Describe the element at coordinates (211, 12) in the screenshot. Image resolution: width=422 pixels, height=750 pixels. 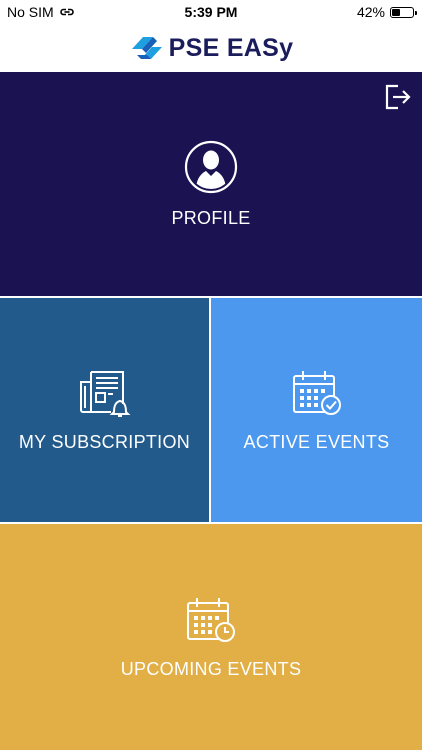
I see `status-bar: No SIM 5:39 PM 42%` at that location.